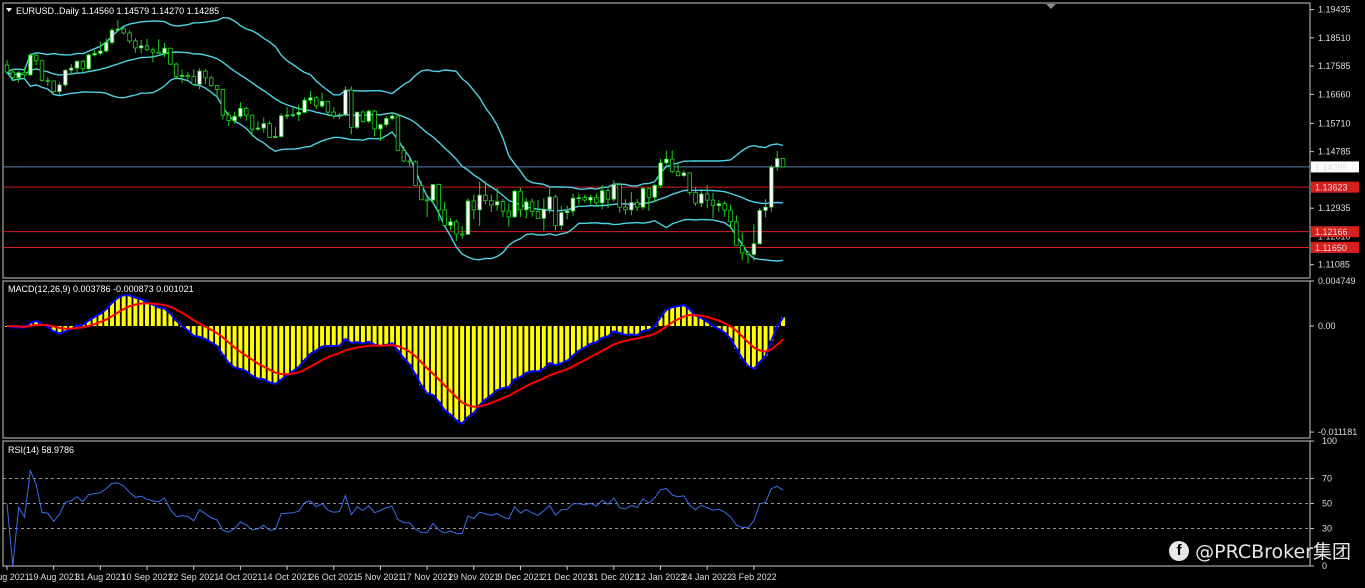 Image resolution: width=1365 pixels, height=588 pixels. What do you see at coordinates (9, 10) in the screenshot?
I see `collapse-arrow-icon` at bounding box center [9, 10].